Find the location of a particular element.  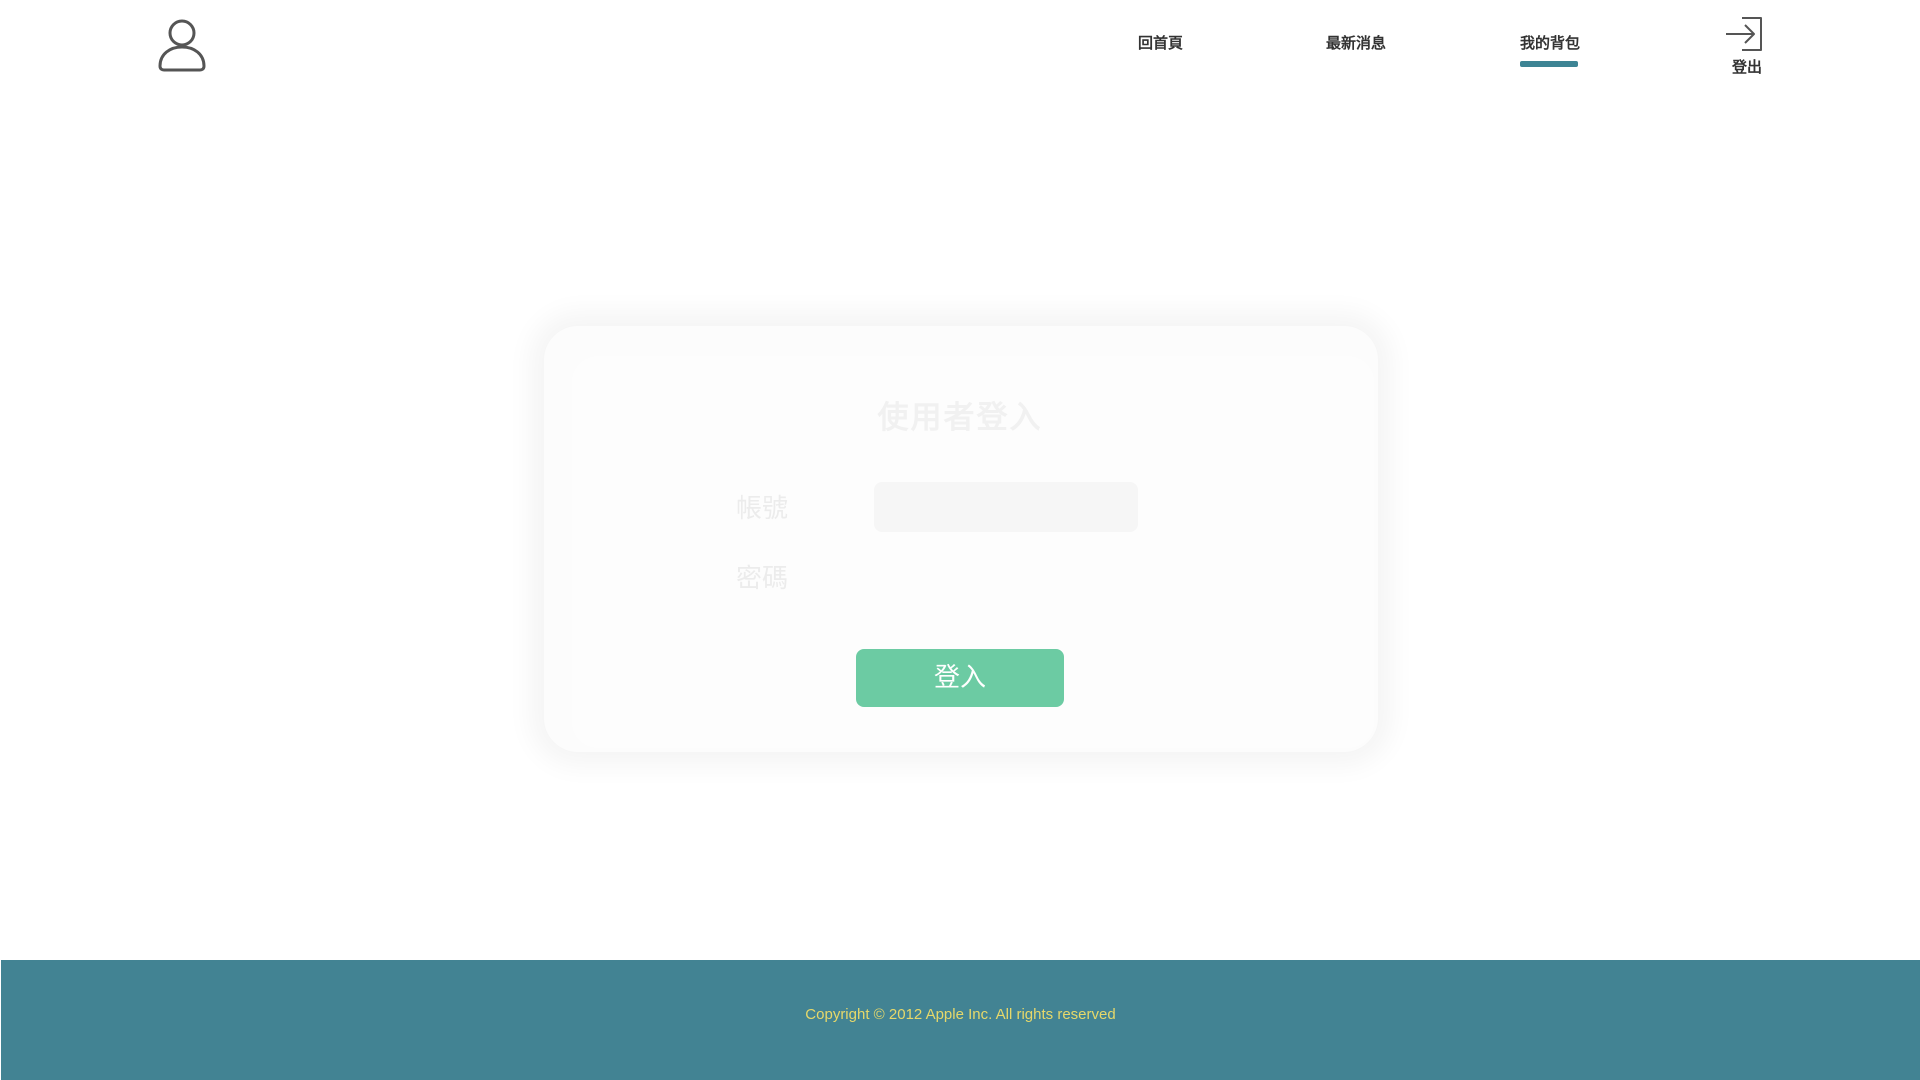

logout-label: 登出 is located at coordinates (1747, 67).